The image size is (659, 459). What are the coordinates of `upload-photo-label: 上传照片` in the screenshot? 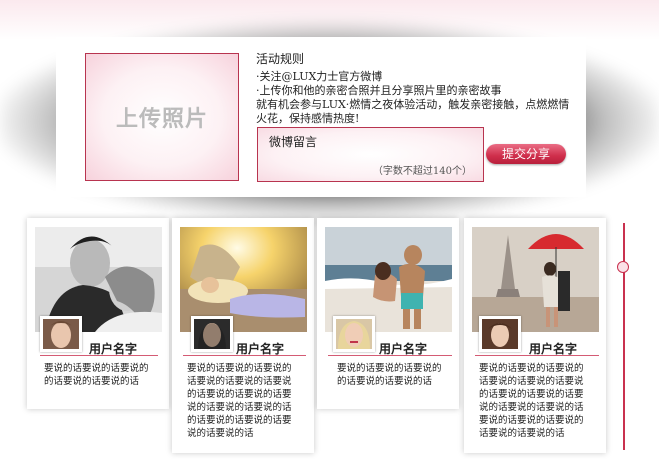 It's located at (161, 119).